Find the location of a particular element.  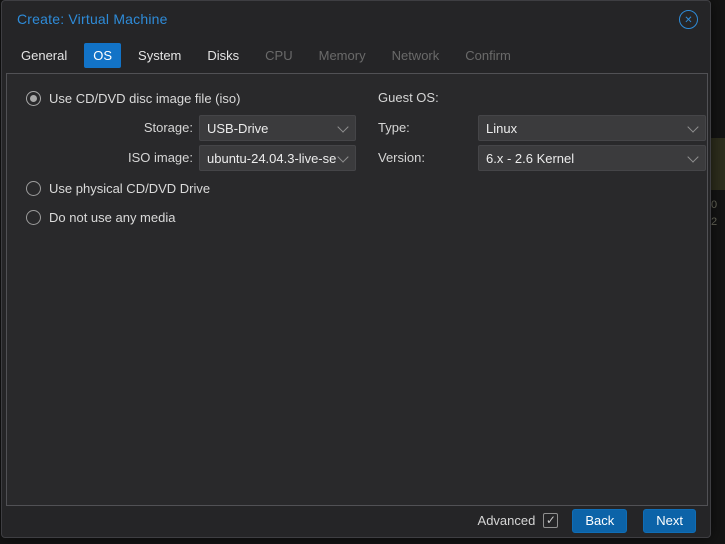

radio-no-media-label: Do not use any media is located at coordinates (112, 217).